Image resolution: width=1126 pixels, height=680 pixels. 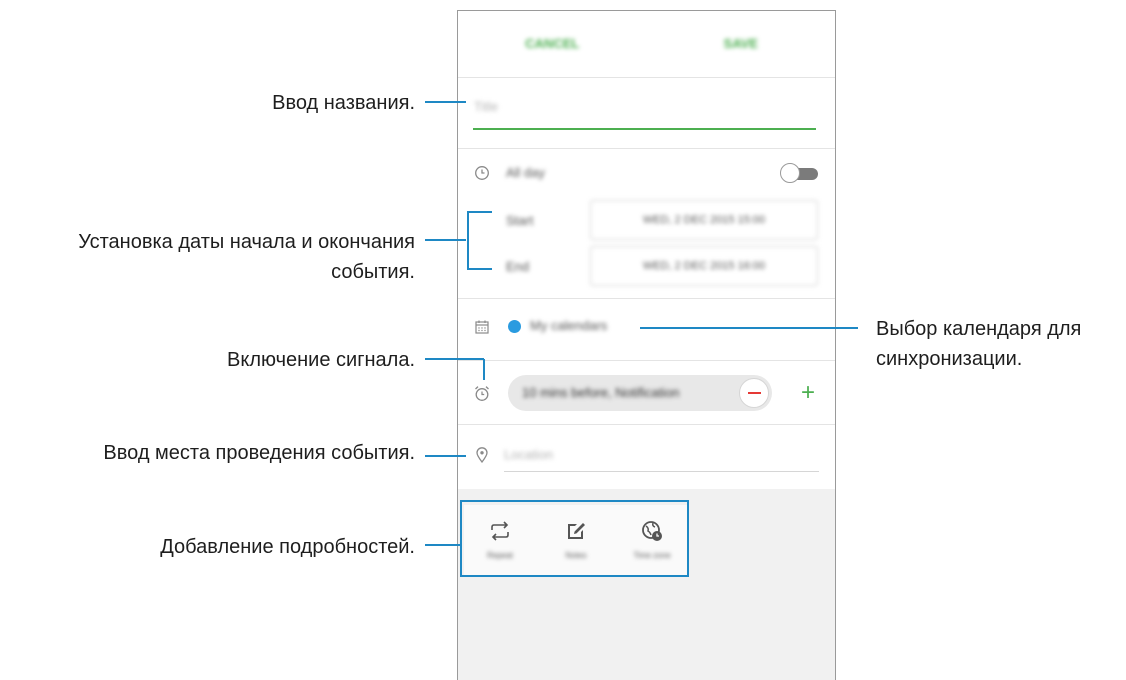 What do you see at coordinates (574, 538) in the screenshot?
I see `details-highlight-box` at bounding box center [574, 538].